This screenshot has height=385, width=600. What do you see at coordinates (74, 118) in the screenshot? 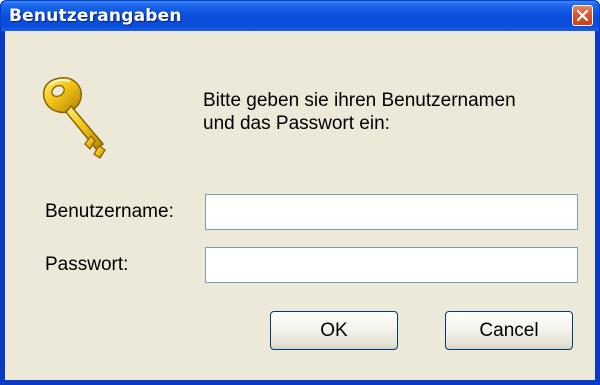
I see `key-icon` at bounding box center [74, 118].